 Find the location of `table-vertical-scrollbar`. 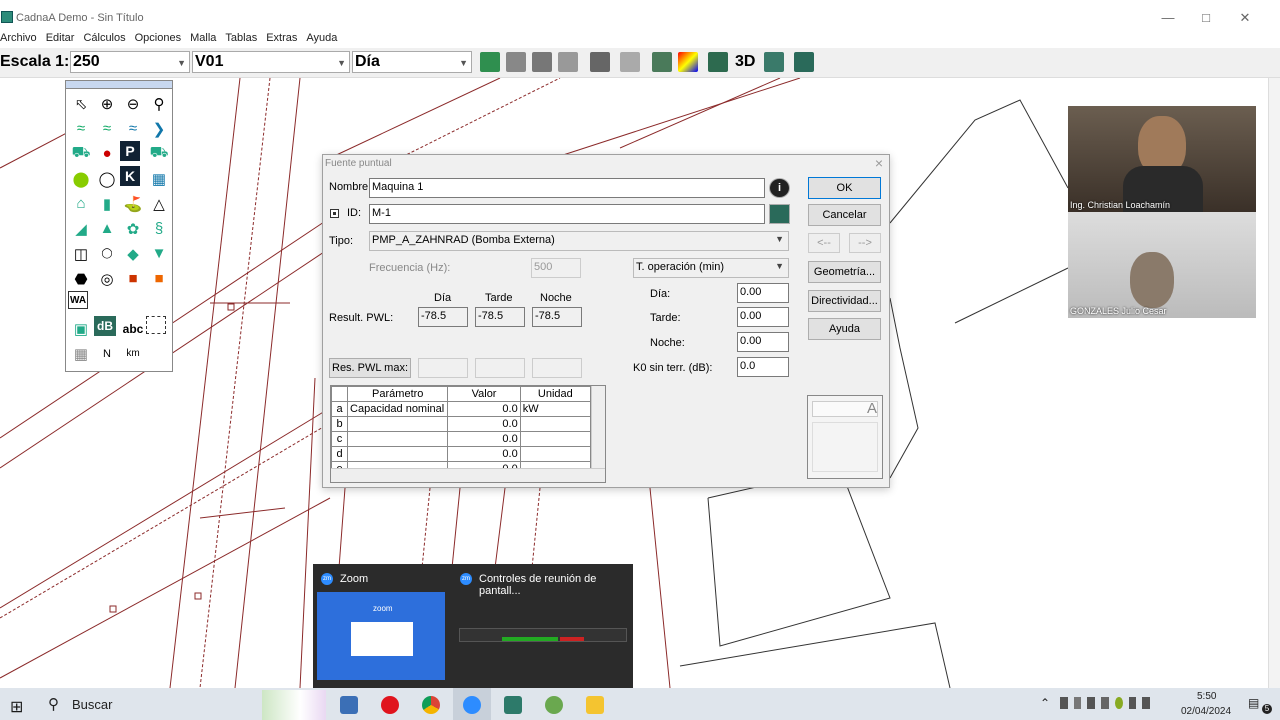

table-vertical-scrollbar is located at coordinates (598, 428).